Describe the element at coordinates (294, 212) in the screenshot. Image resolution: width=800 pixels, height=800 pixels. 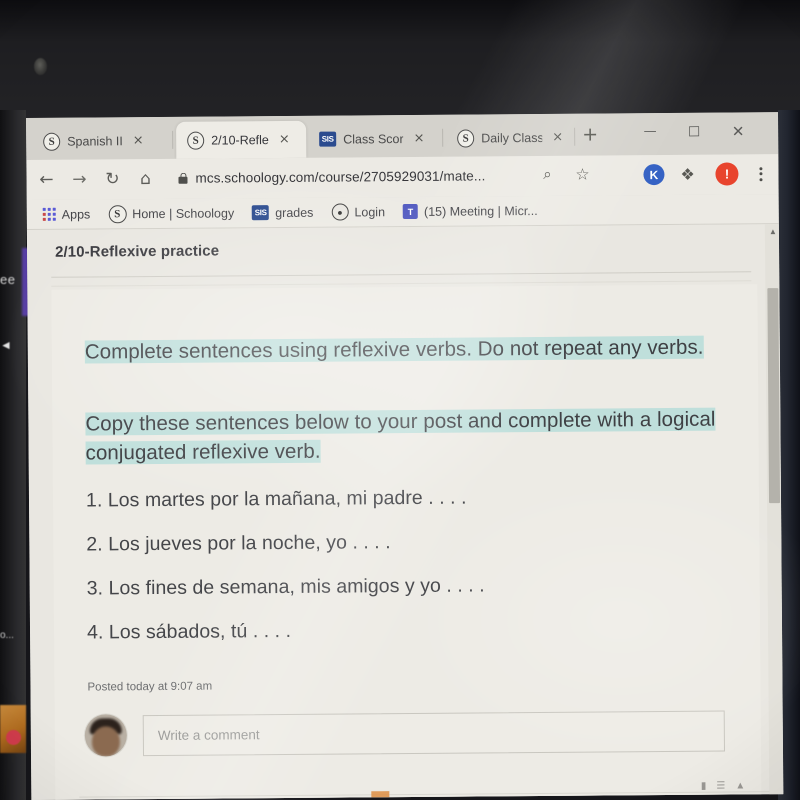
I see `bookmark-label: grades` at that location.